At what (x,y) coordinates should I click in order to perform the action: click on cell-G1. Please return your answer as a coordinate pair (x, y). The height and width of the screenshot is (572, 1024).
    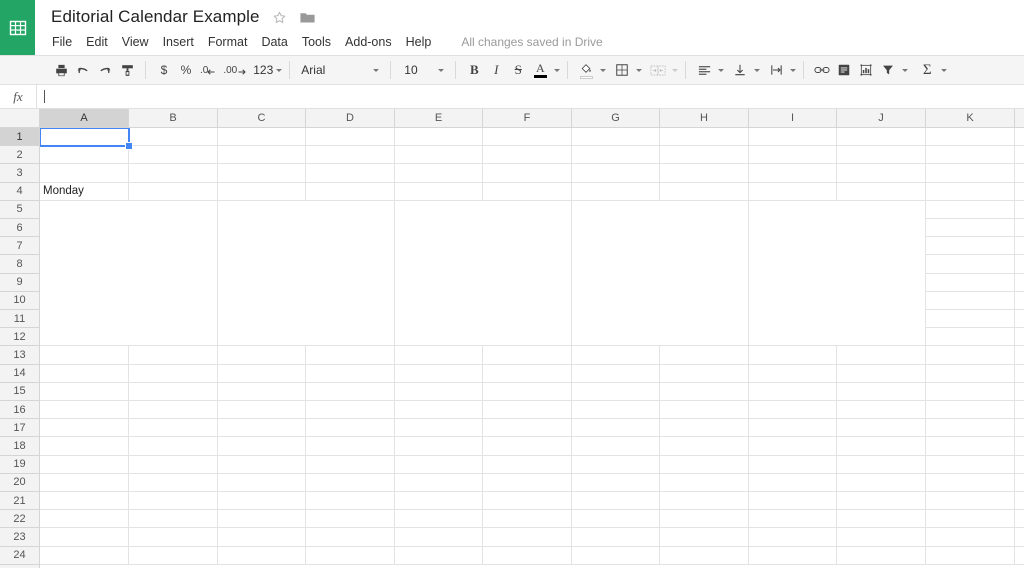
    Looking at the image, I should click on (616, 137).